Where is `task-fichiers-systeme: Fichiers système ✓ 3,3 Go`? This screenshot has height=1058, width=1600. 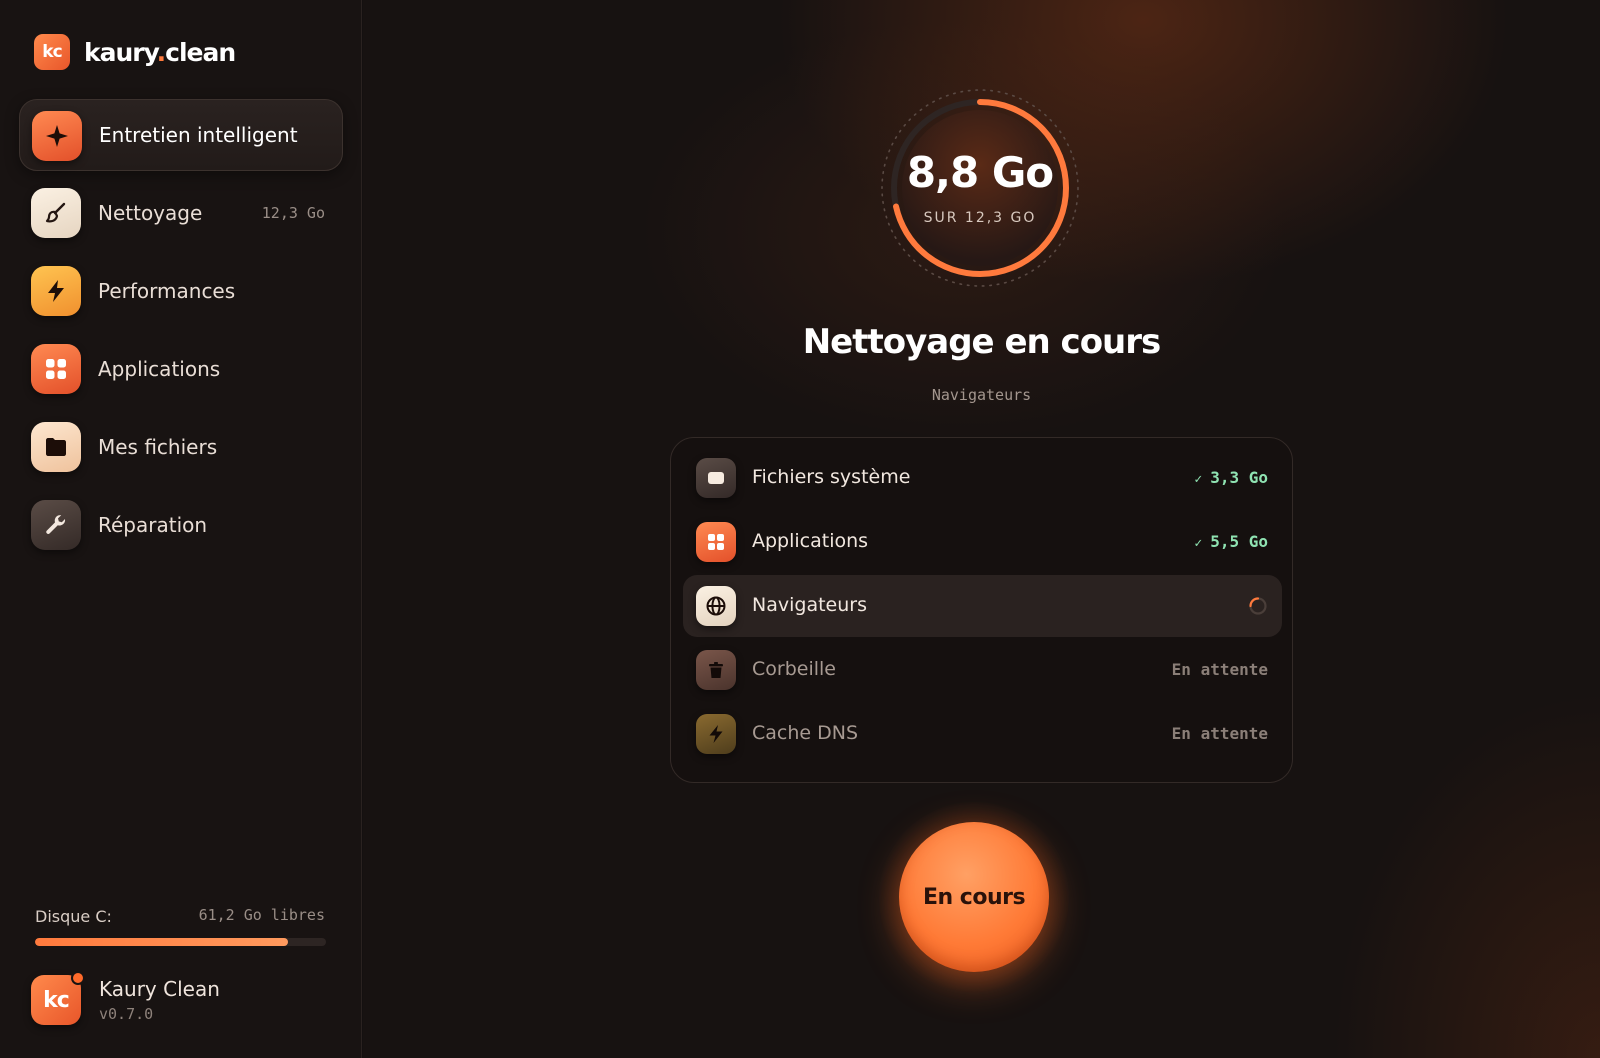
task-fichiers-systeme: Fichiers système ✓ 3,3 Go is located at coordinates (982, 478).